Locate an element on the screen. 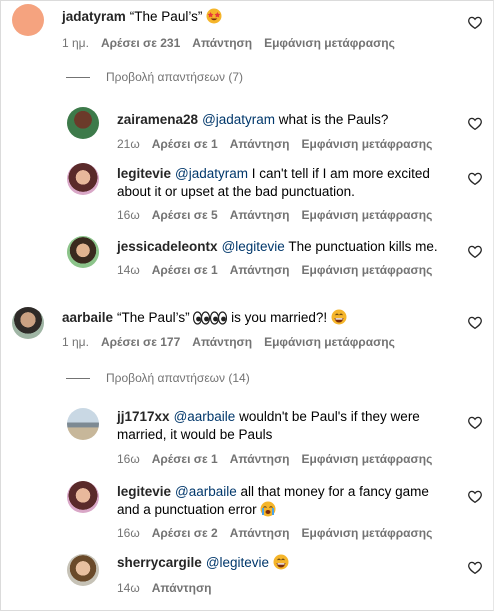 The width and height of the screenshot is (494, 611). view-replies-button: Προβολή απαντήσεων (7) is located at coordinates (154, 77).